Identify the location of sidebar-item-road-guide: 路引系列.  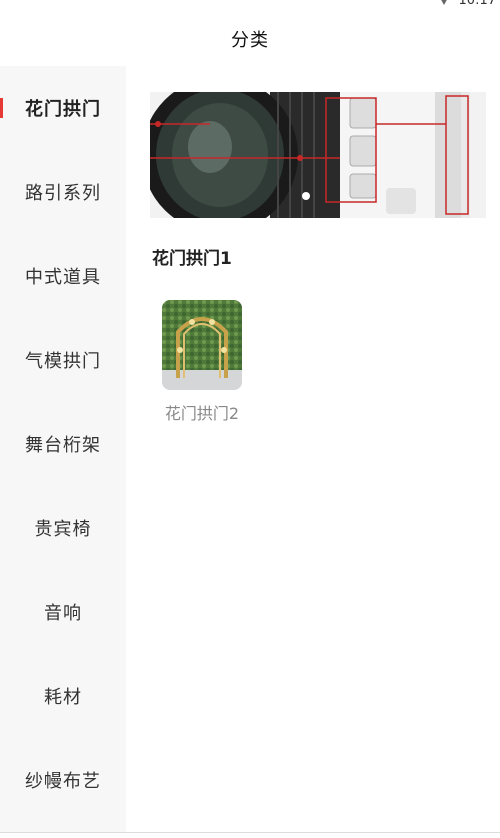
(63, 192).